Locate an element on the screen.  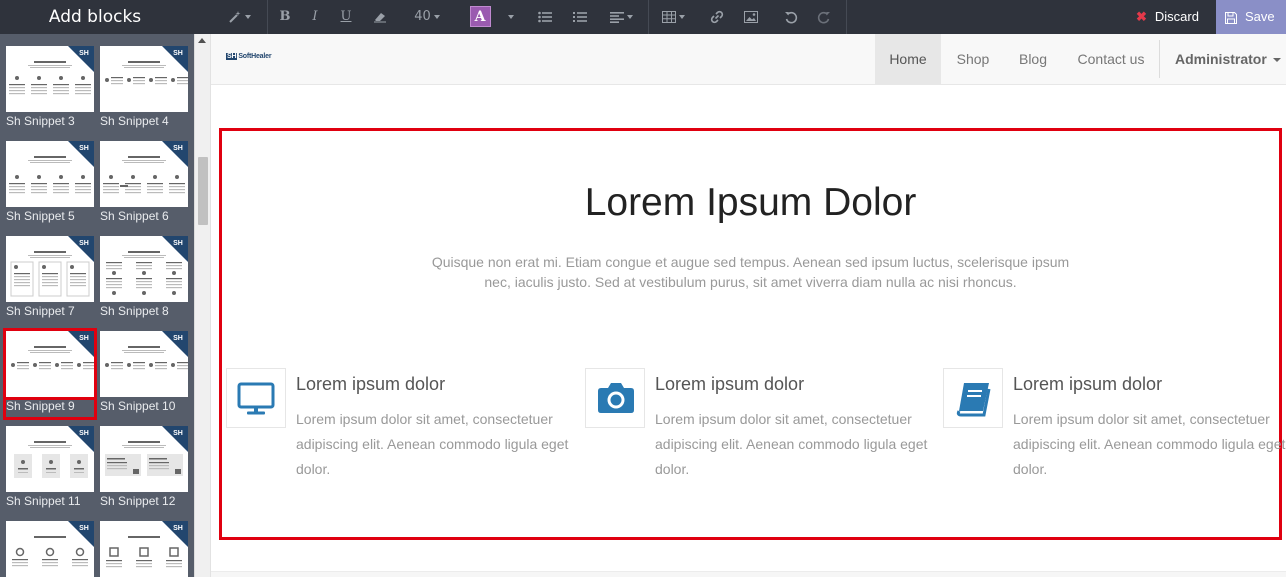
snippet-tile: SH Sh Snippet 7 is located at coordinates (50, 278).